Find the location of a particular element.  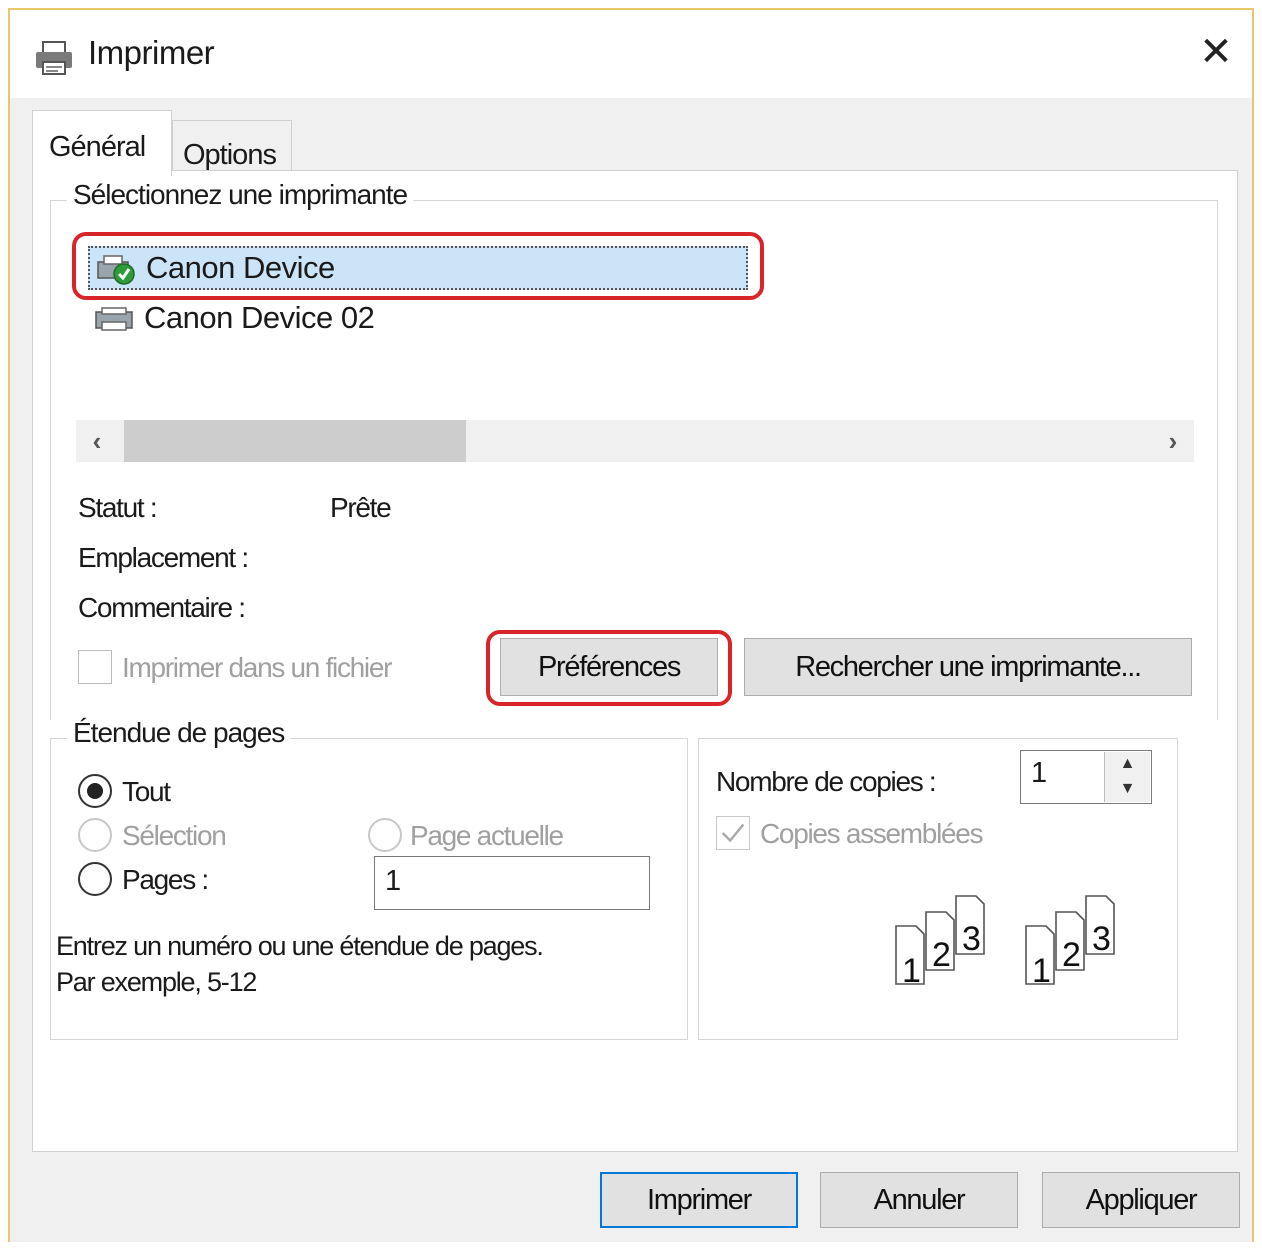

radio-dot is located at coordinates (95, 791).